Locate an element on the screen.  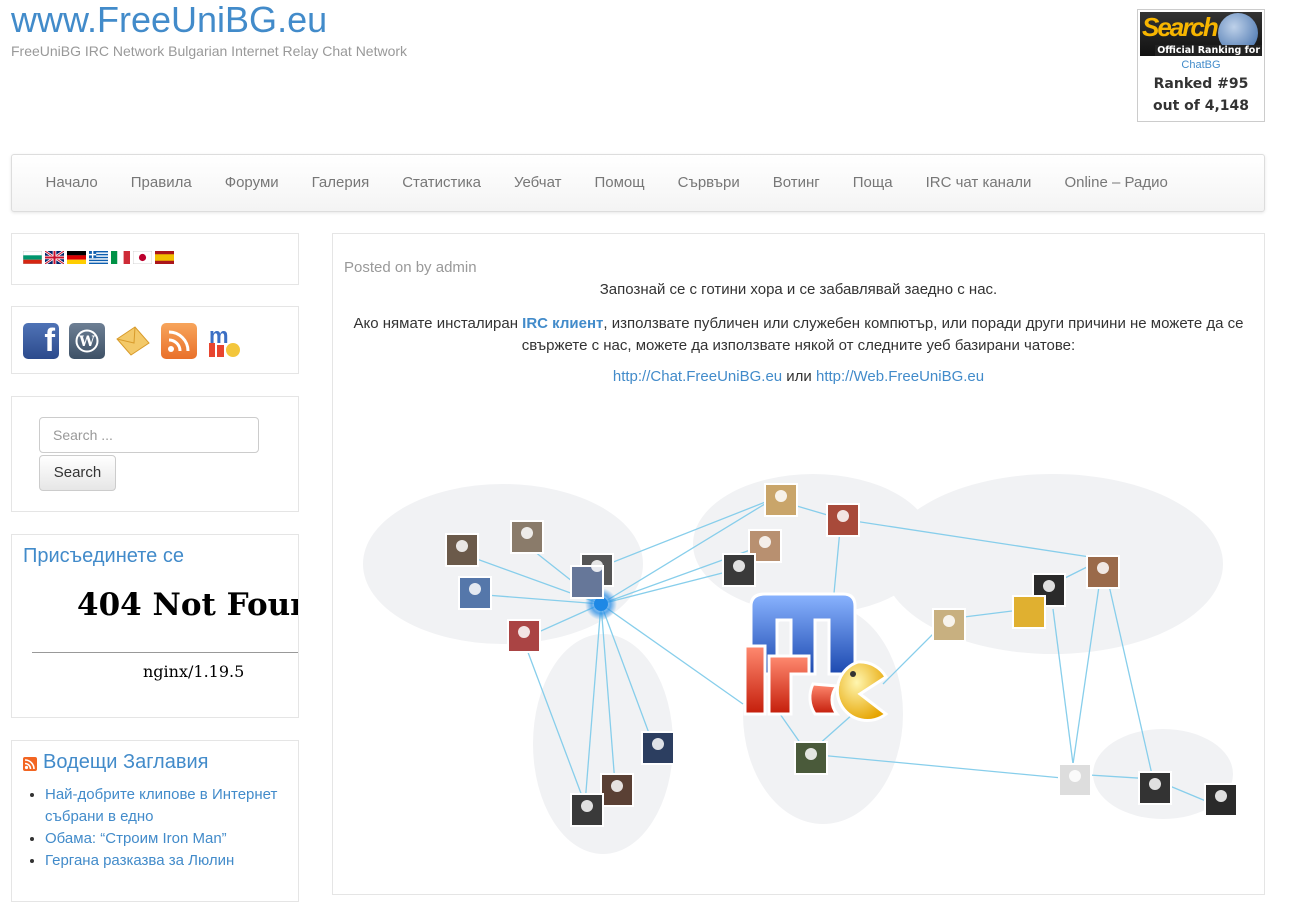
post-meta: Posted on by admin is located at coordinates (410, 267).